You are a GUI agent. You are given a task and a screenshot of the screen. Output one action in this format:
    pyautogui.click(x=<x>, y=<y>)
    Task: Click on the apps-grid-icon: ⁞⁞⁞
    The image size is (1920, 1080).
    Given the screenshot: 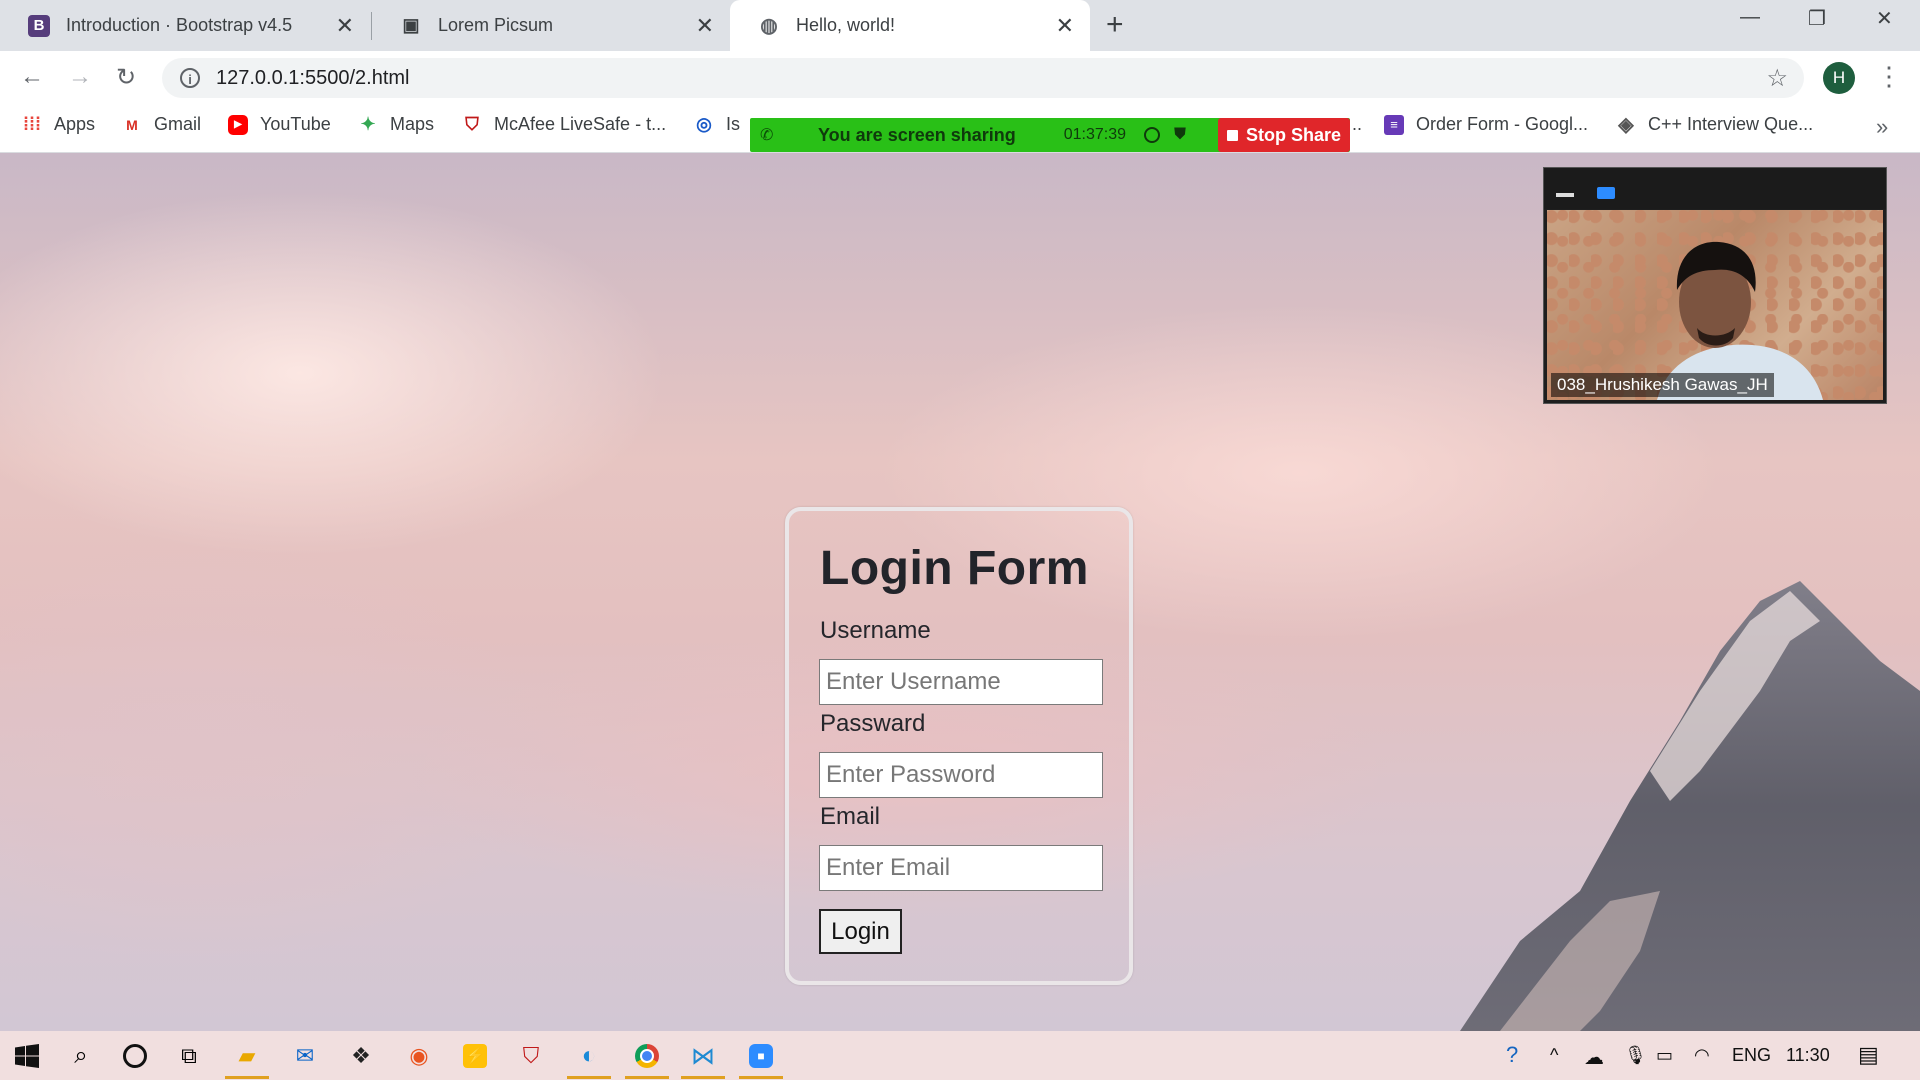 What is the action you would take?
    pyautogui.click(x=32, y=124)
    